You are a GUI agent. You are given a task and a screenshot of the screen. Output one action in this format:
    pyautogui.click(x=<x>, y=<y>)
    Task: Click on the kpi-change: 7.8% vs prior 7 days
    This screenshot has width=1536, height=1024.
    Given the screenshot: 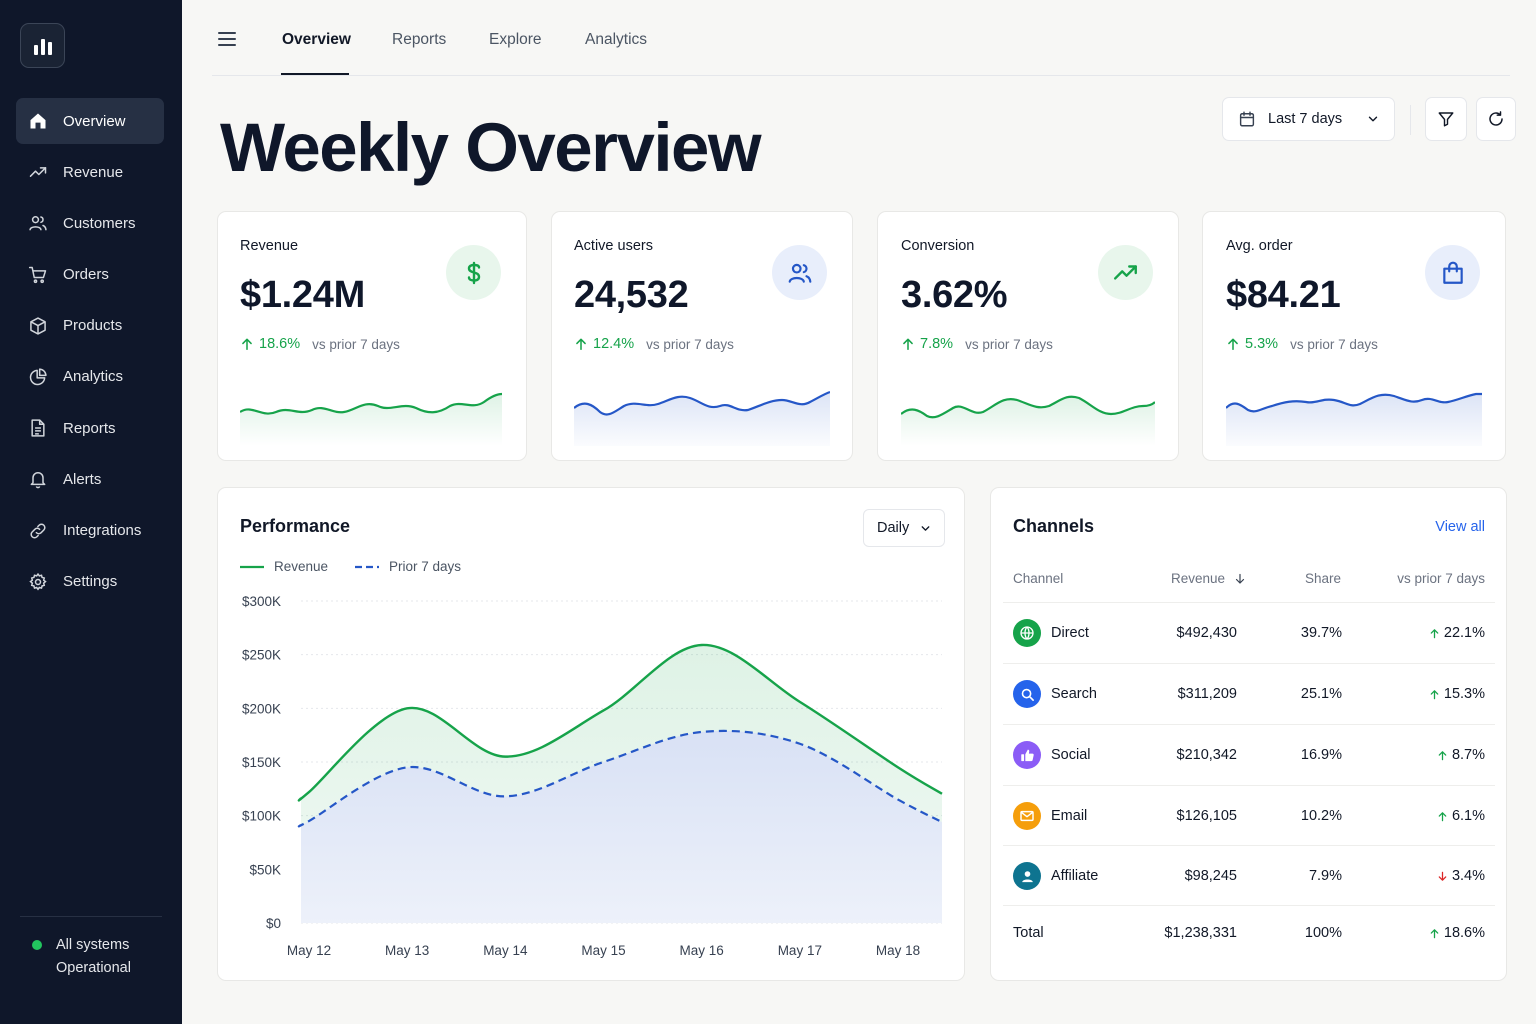 What is the action you would take?
    pyautogui.click(x=977, y=344)
    